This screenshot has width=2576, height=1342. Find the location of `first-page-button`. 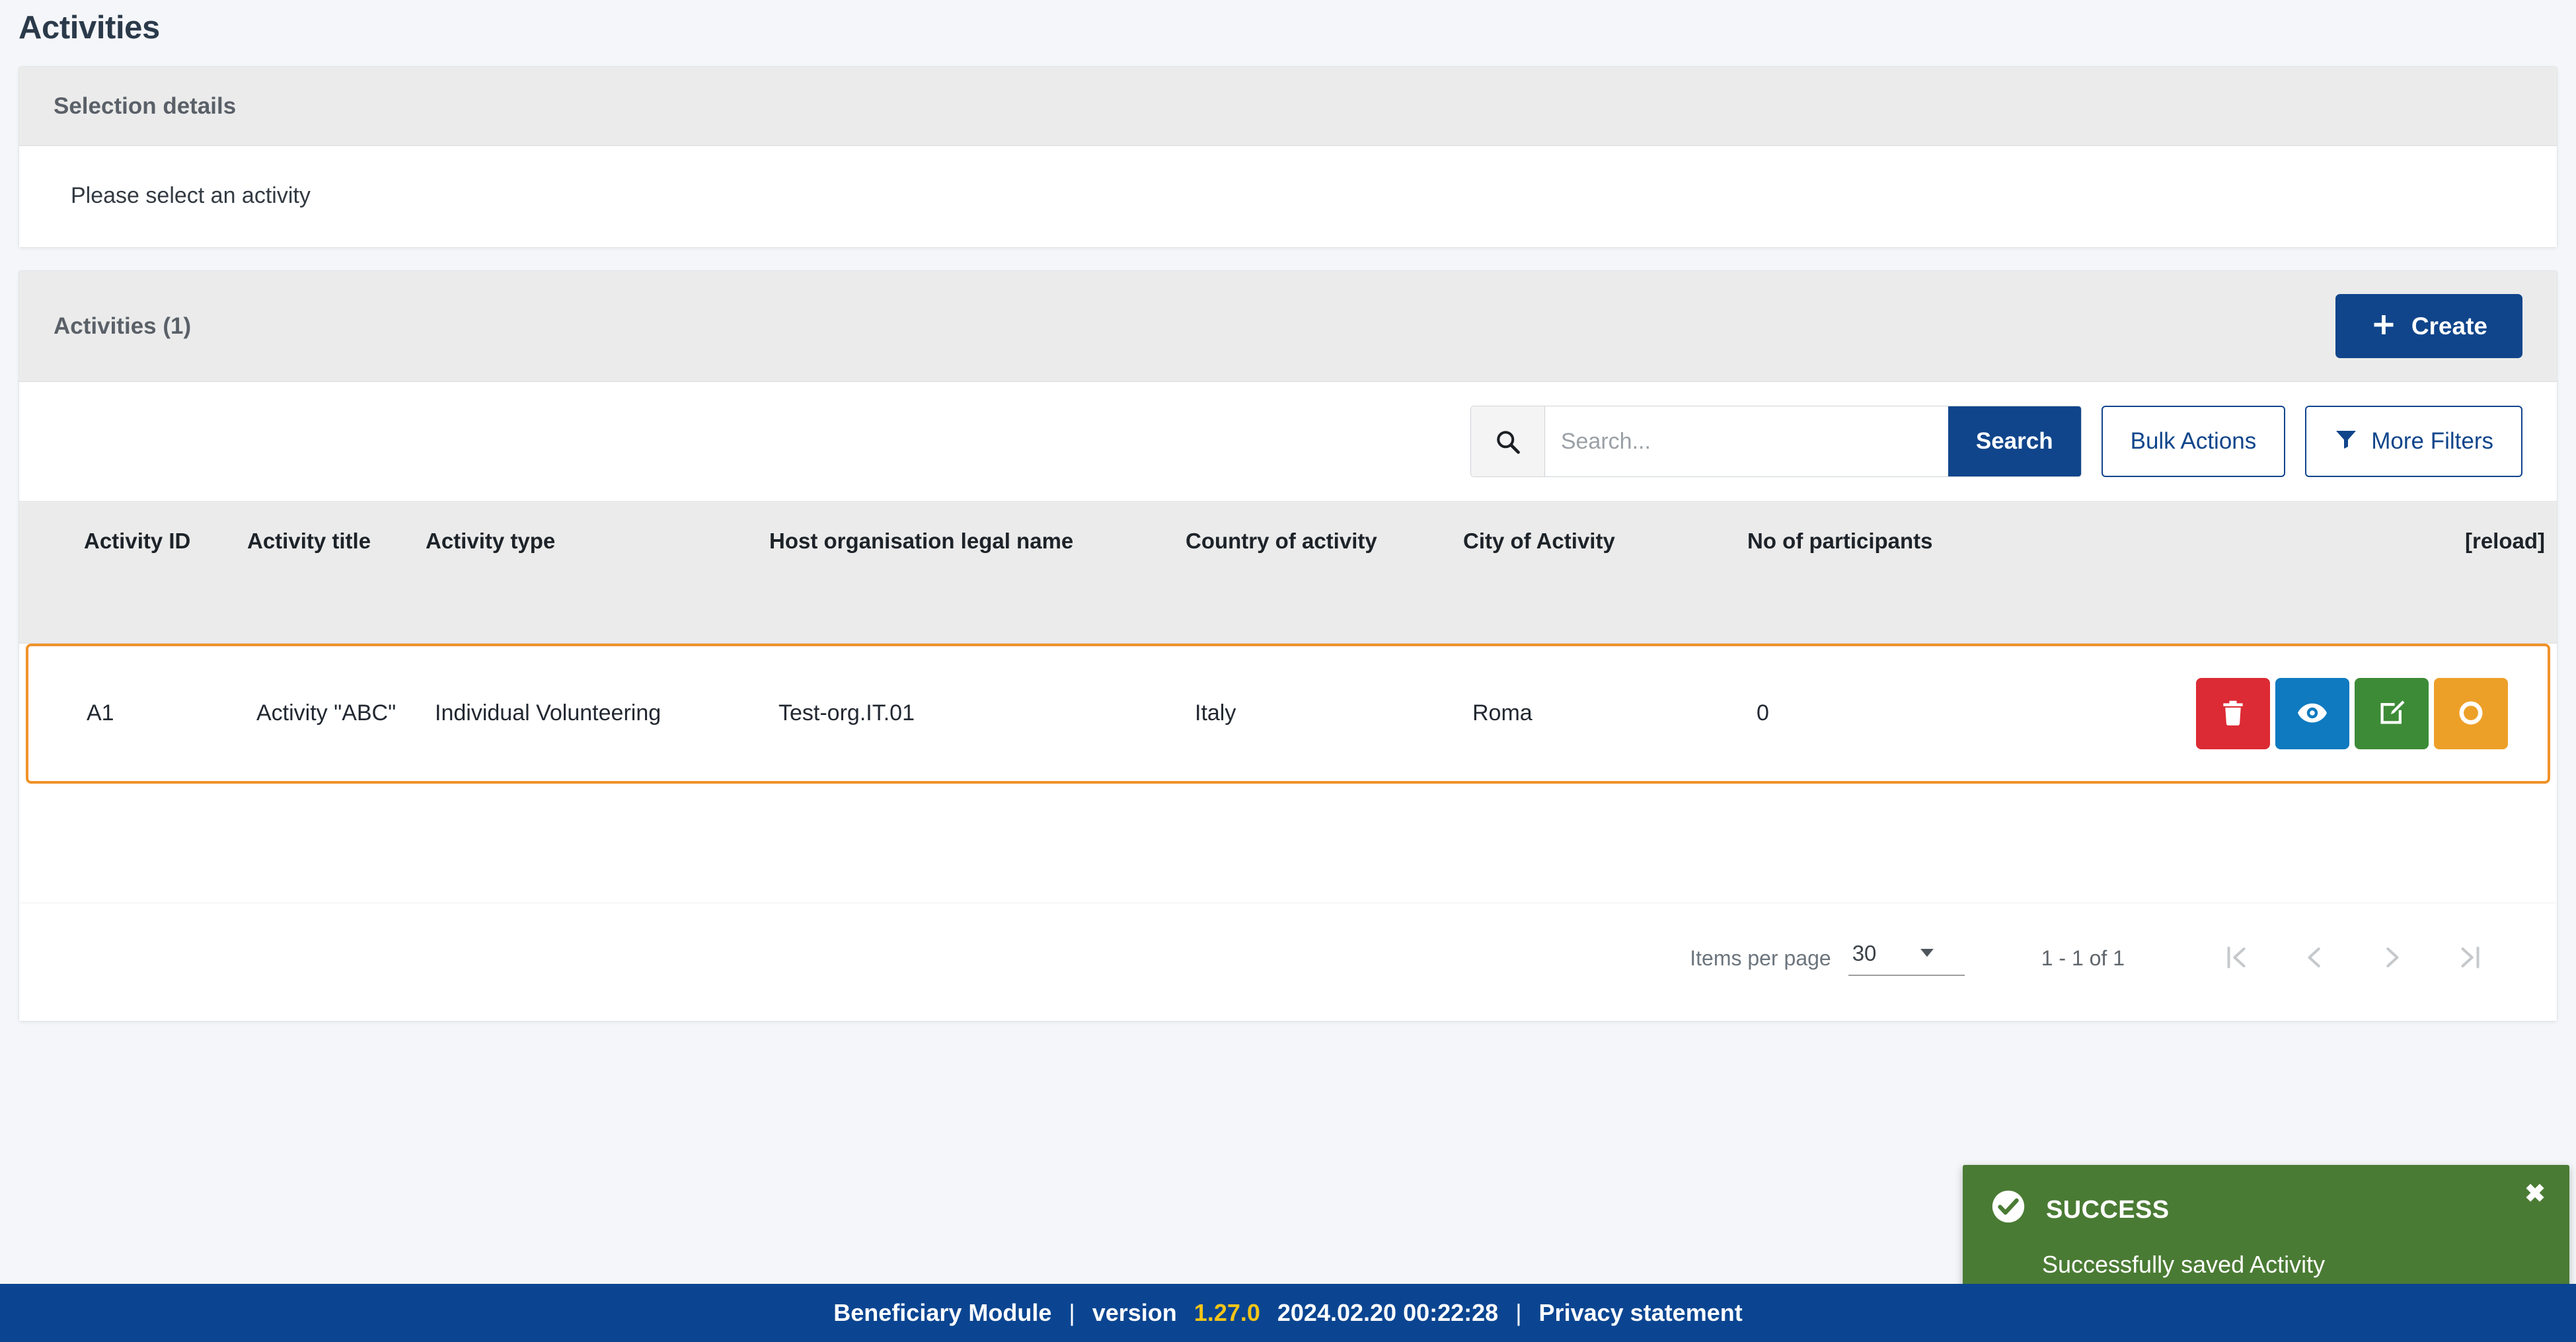

first-page-button is located at coordinates (2236, 958).